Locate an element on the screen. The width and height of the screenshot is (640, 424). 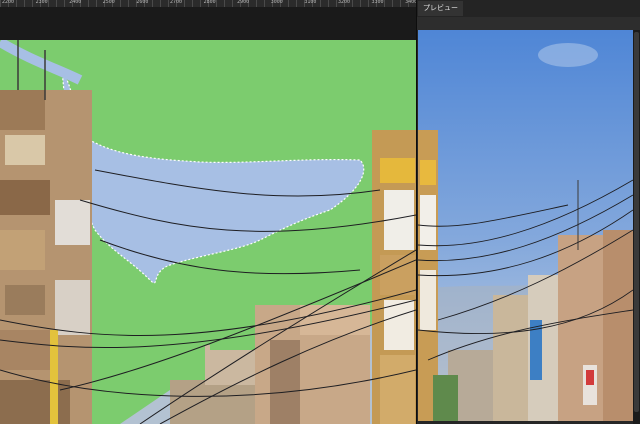
panel-tab-bar: プレビュー is located at coordinates (528, 9).